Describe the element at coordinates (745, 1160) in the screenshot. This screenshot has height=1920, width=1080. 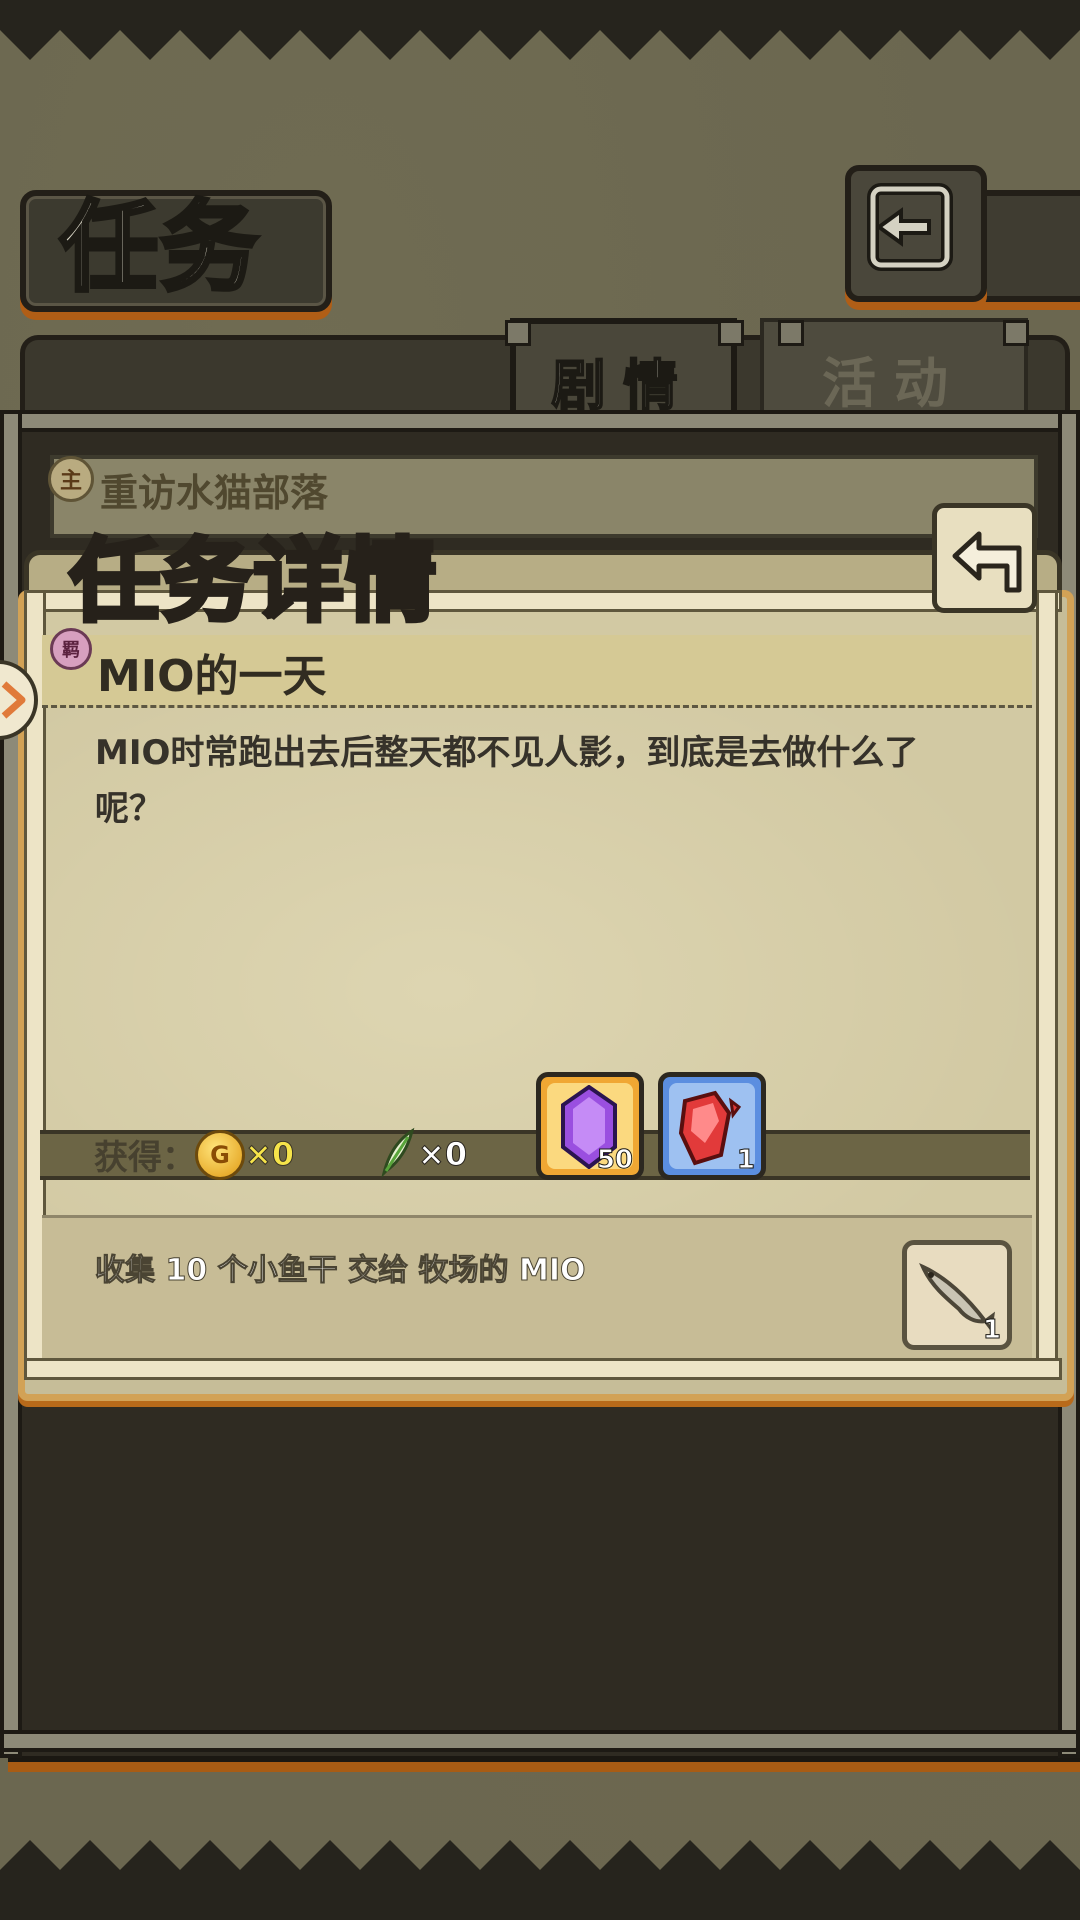
I see `reward-item-count: 1` at that location.